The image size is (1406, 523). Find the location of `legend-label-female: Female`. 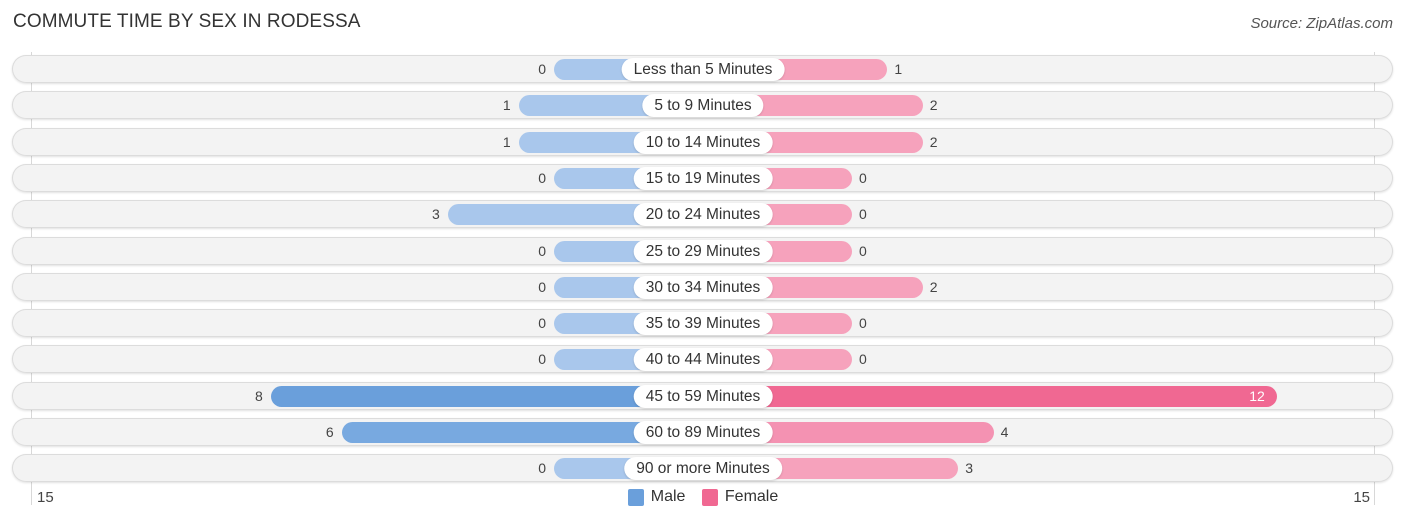

legend-label-female: Female is located at coordinates (751, 496).